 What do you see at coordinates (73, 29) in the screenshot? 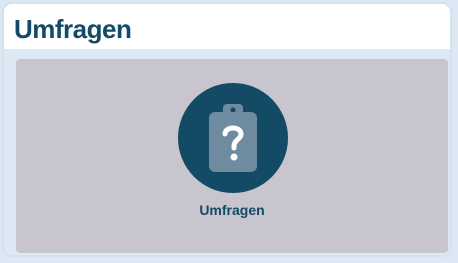
I see `panel-title: Umfragen` at bounding box center [73, 29].